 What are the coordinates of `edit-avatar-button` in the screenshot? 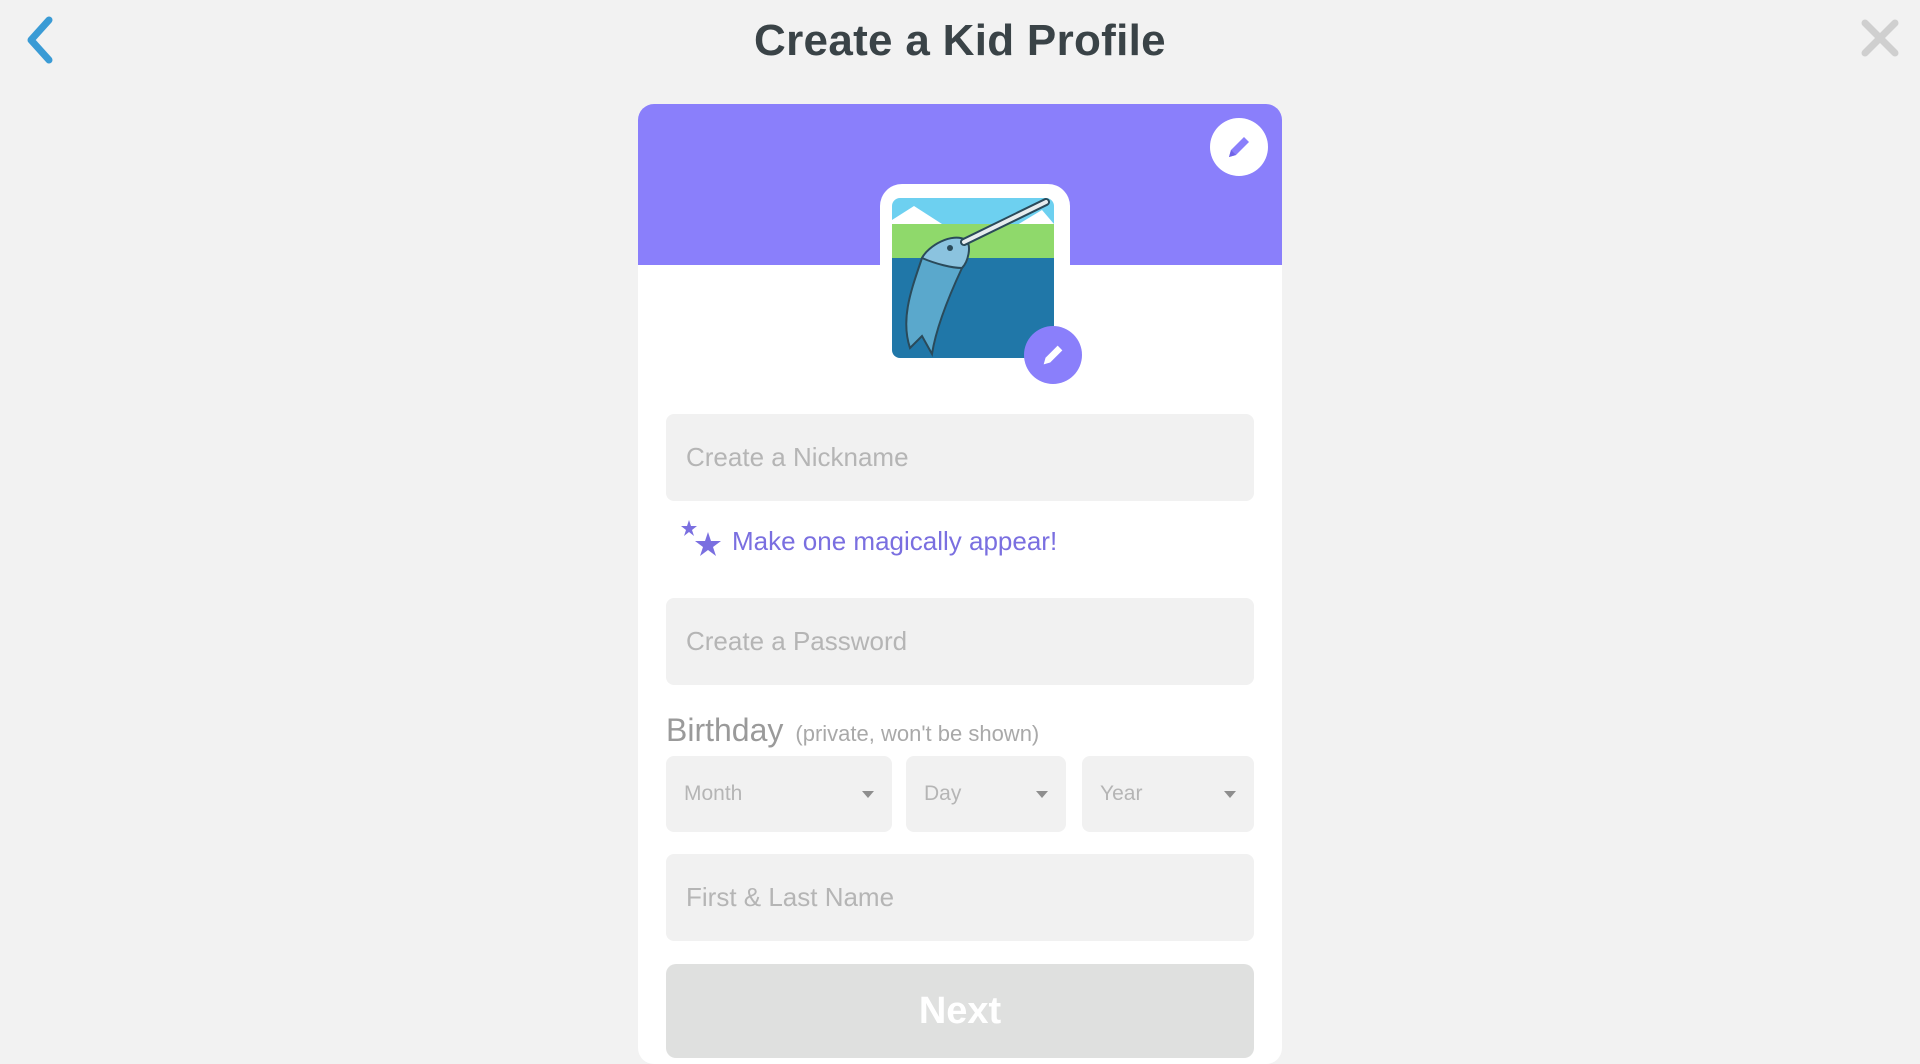 It's located at (1053, 355).